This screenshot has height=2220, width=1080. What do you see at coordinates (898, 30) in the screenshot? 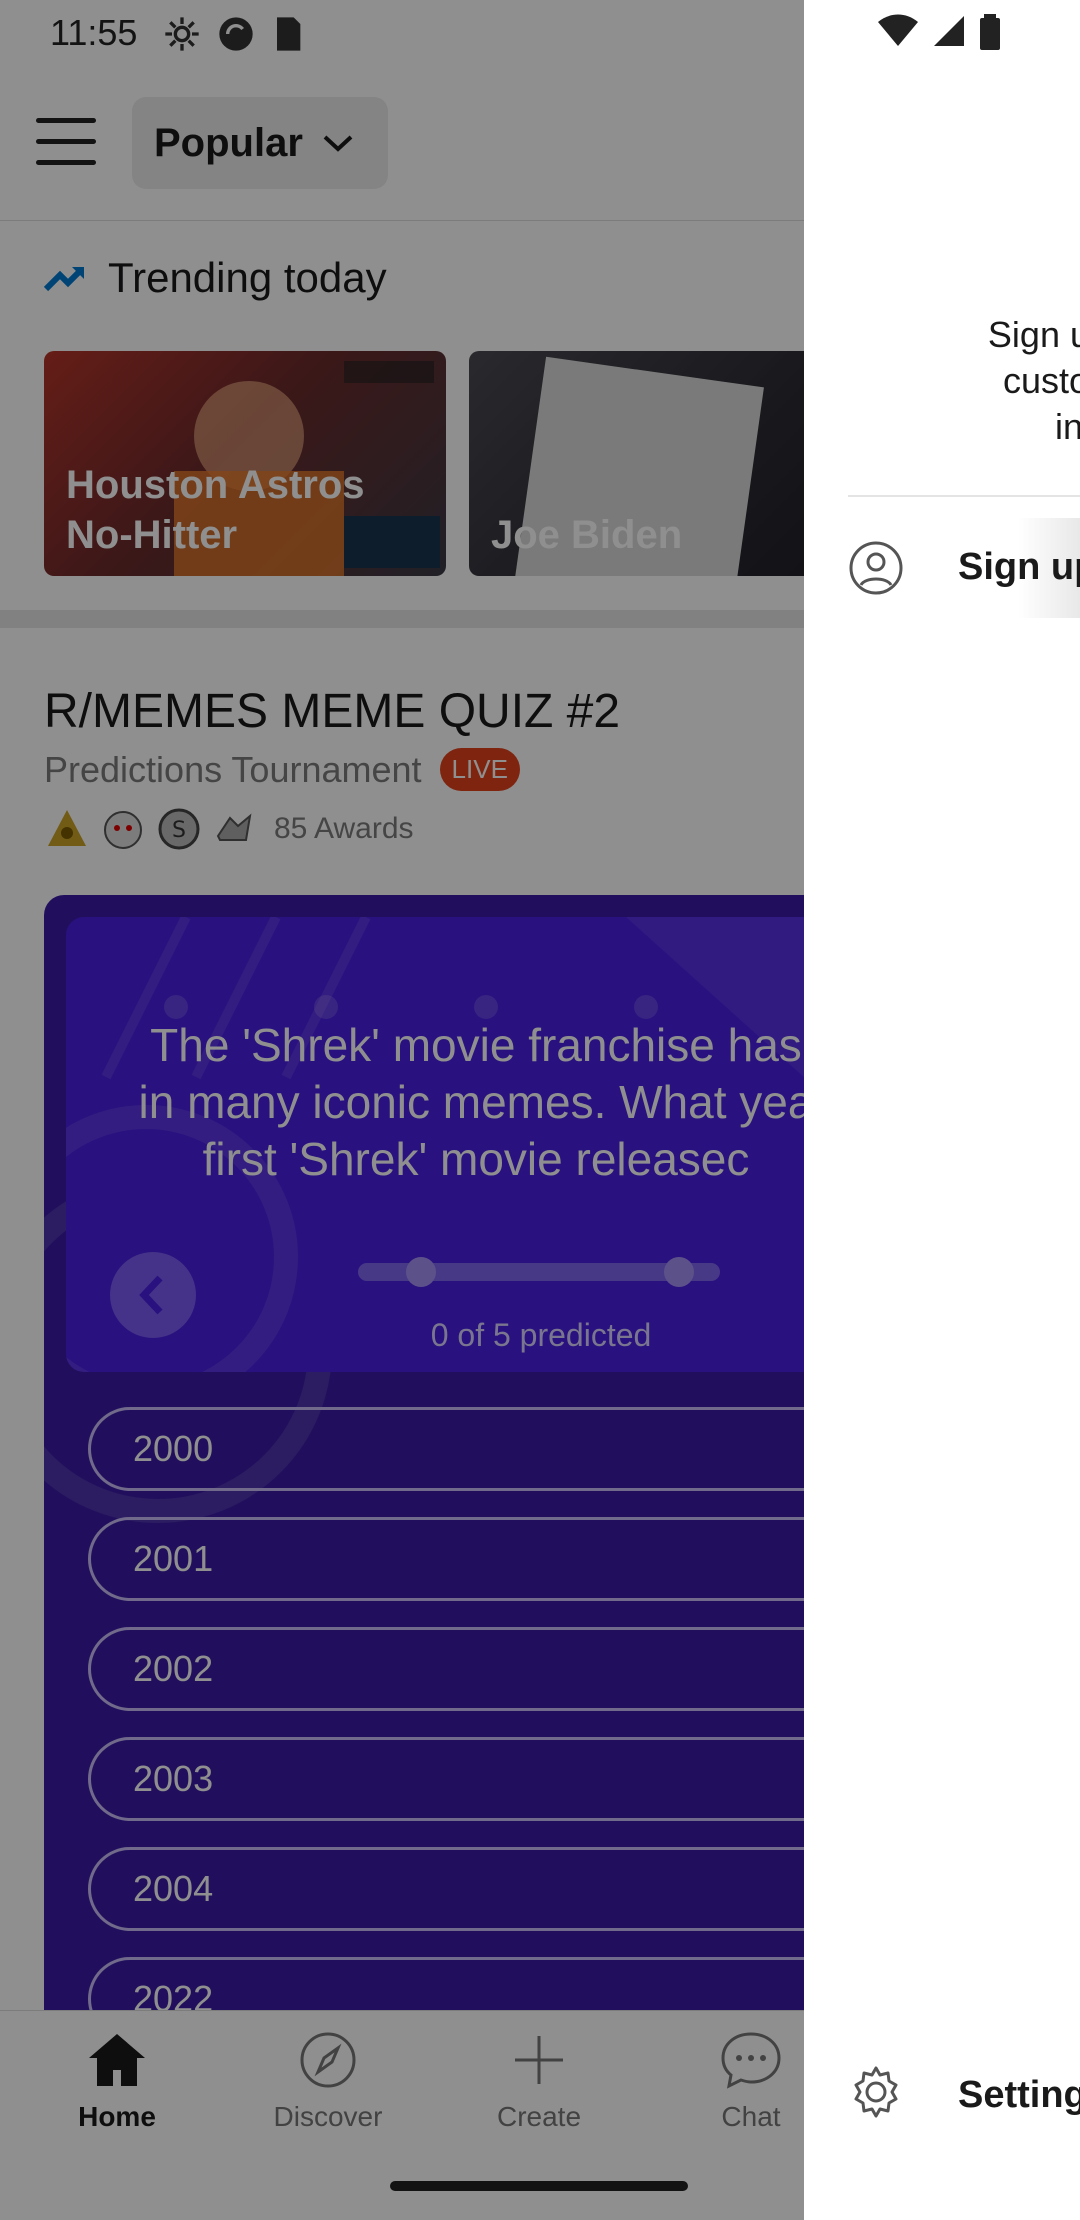
I see `wifi-icon` at bounding box center [898, 30].